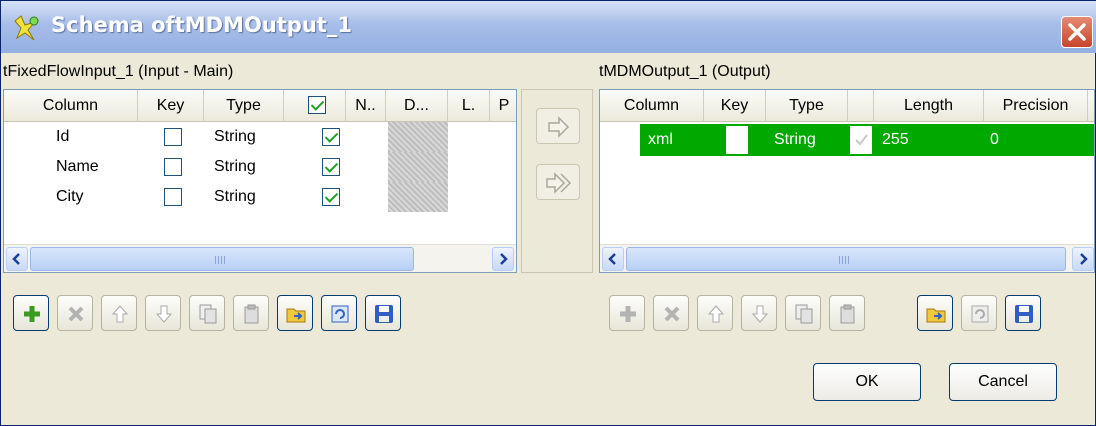 This screenshot has width=1096, height=426. I want to click on input-table-hscrollbar, so click(260, 258).